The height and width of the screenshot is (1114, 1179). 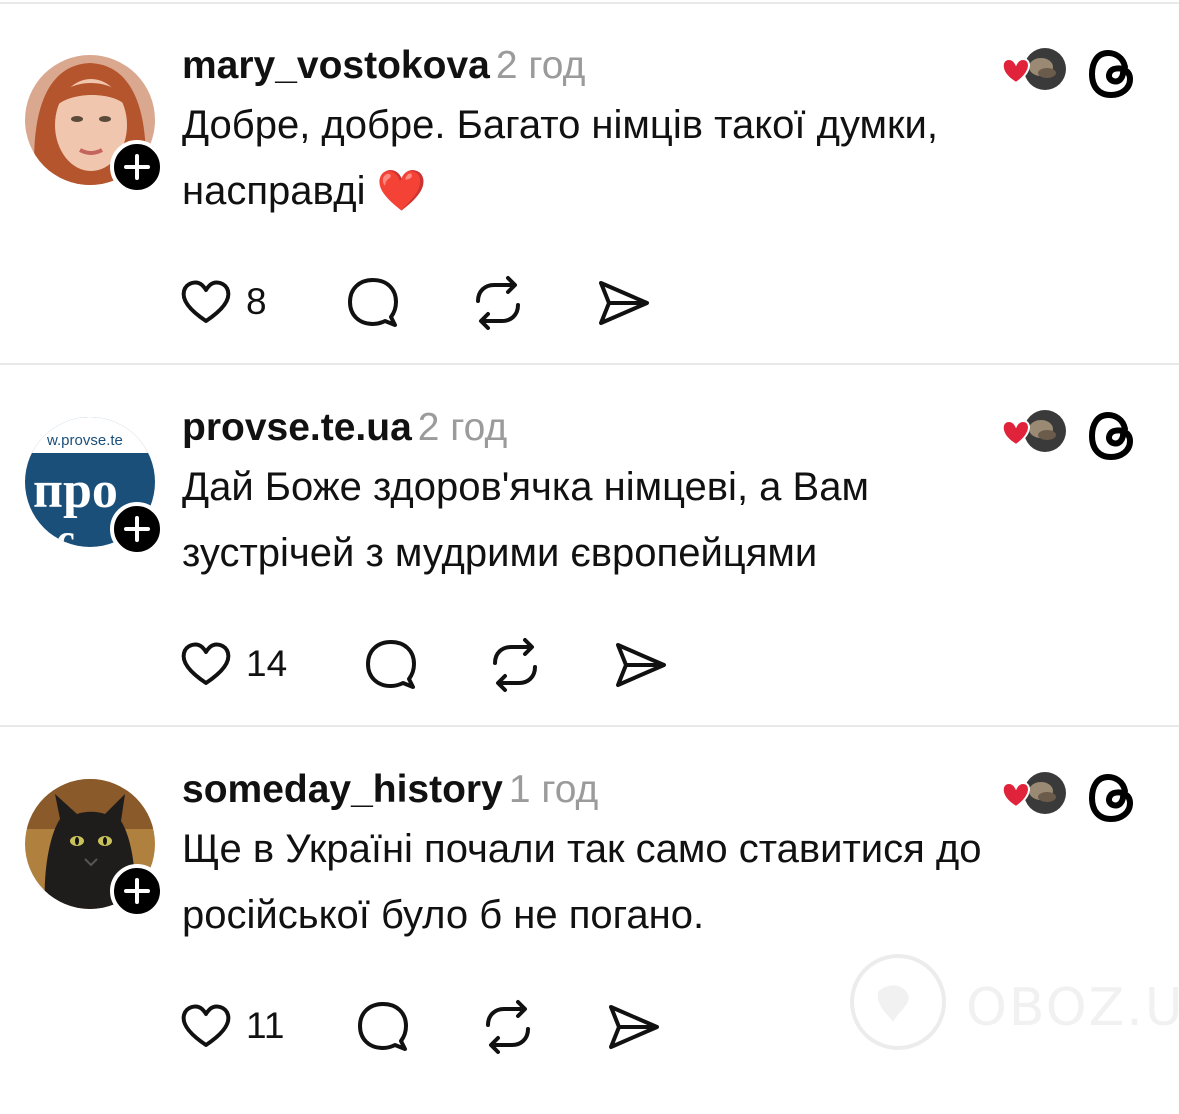 What do you see at coordinates (438, 665) in the screenshot?
I see `post-actions: 14` at bounding box center [438, 665].